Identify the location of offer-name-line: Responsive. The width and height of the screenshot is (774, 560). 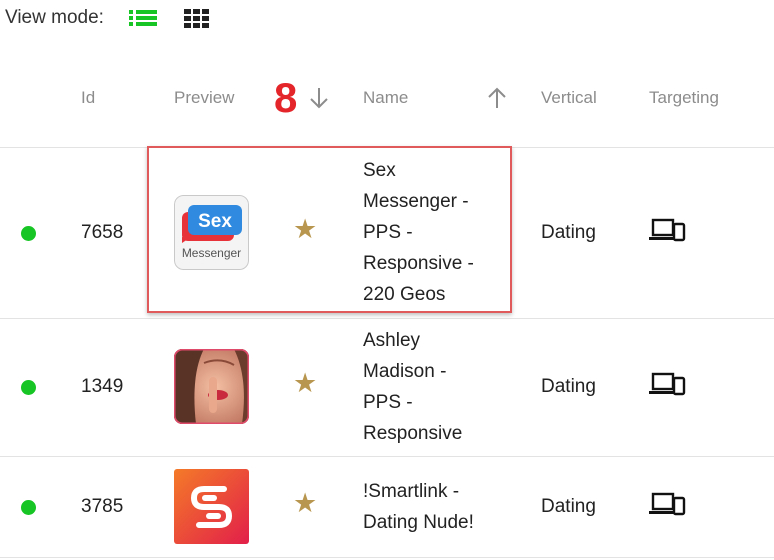
(413, 433).